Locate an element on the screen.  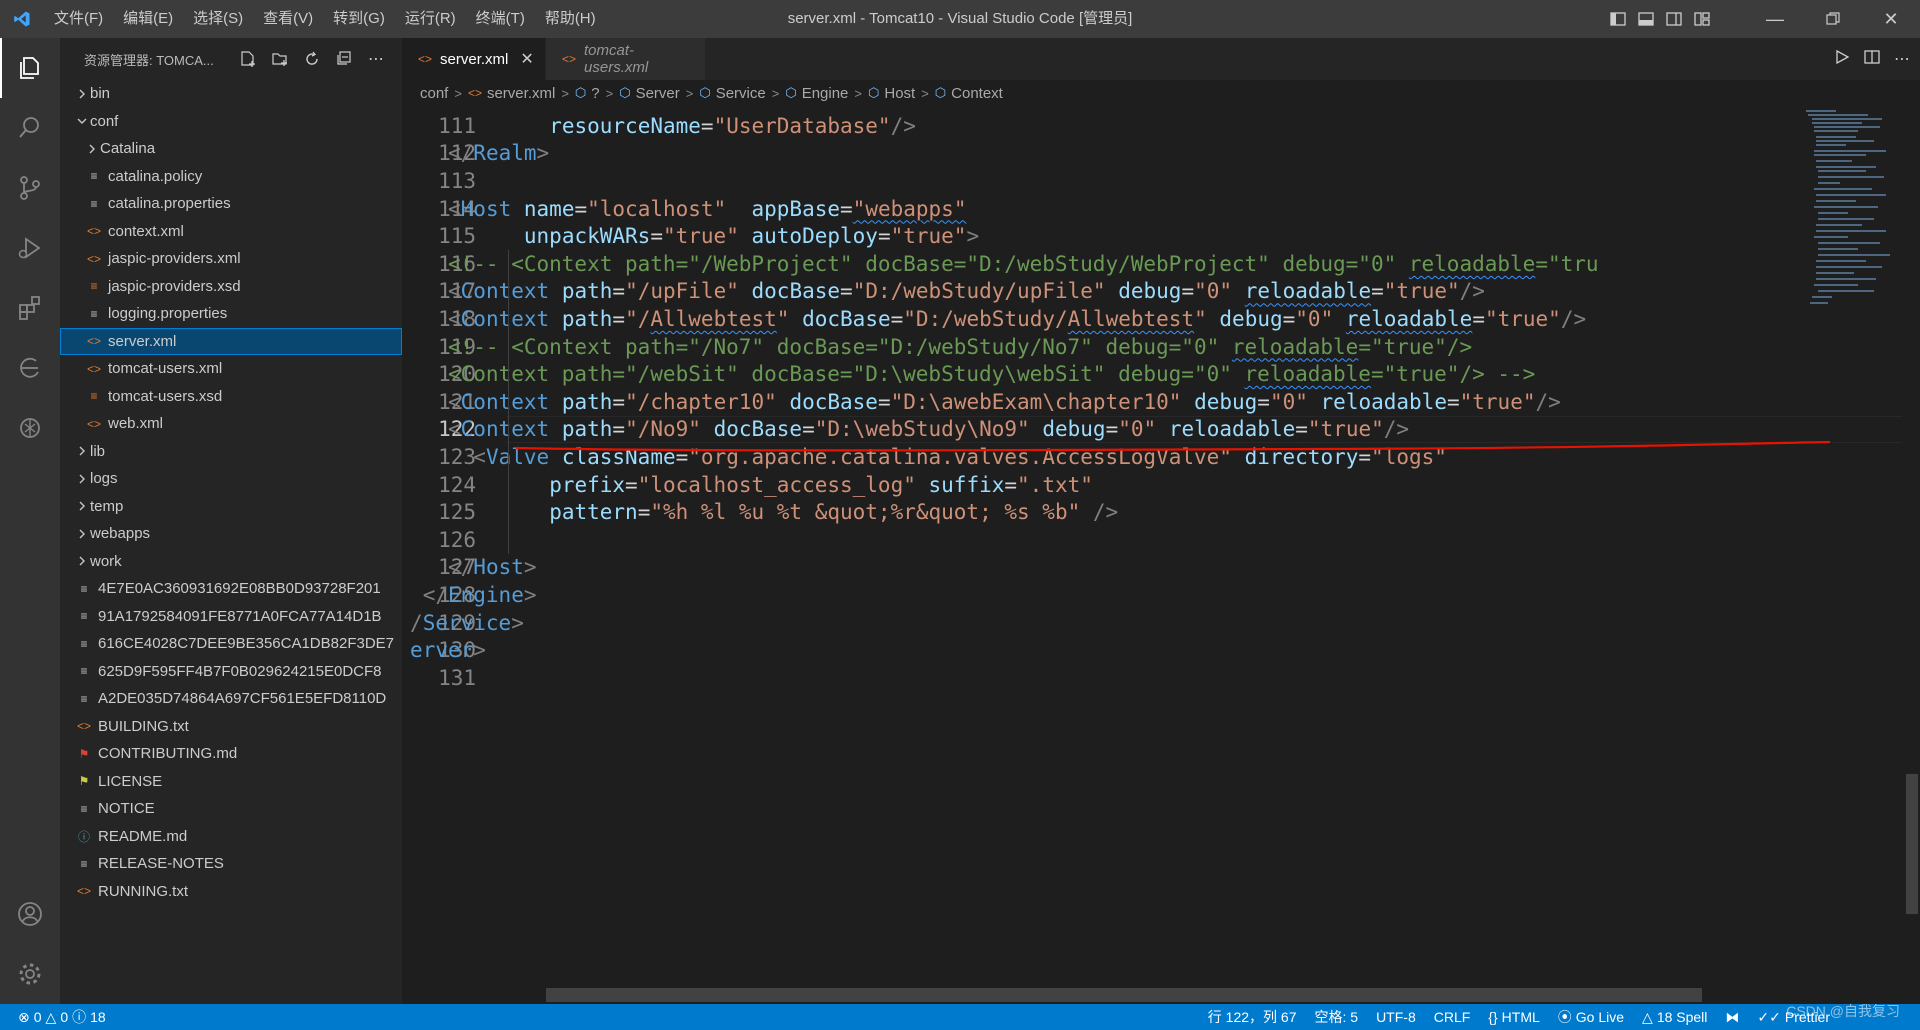
tab-server-xml: <> server.xml ✕ is located at coordinates (474, 59).